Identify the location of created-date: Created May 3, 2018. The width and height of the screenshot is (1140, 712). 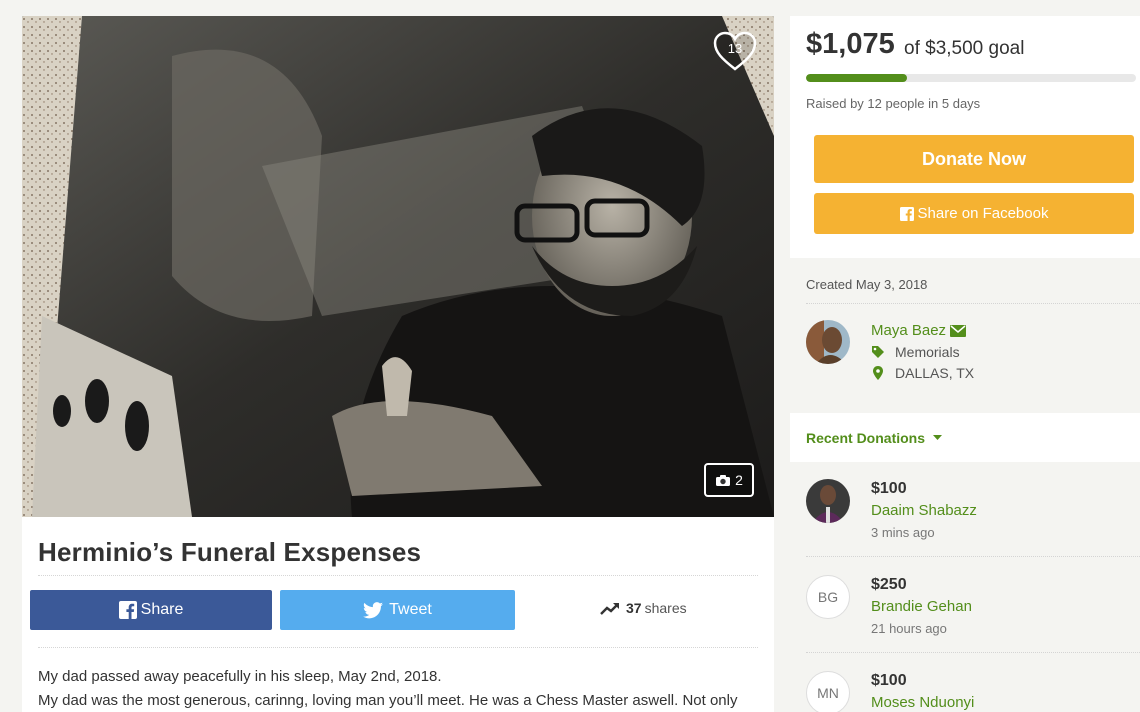
(867, 284).